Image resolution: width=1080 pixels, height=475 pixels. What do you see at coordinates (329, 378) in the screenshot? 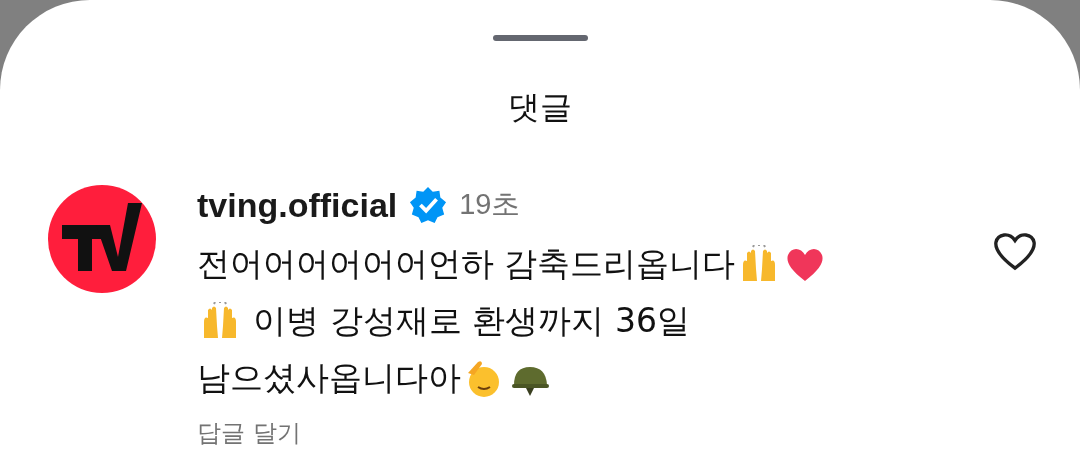
I see `comment-text: 남으셨사옵니다아` at bounding box center [329, 378].